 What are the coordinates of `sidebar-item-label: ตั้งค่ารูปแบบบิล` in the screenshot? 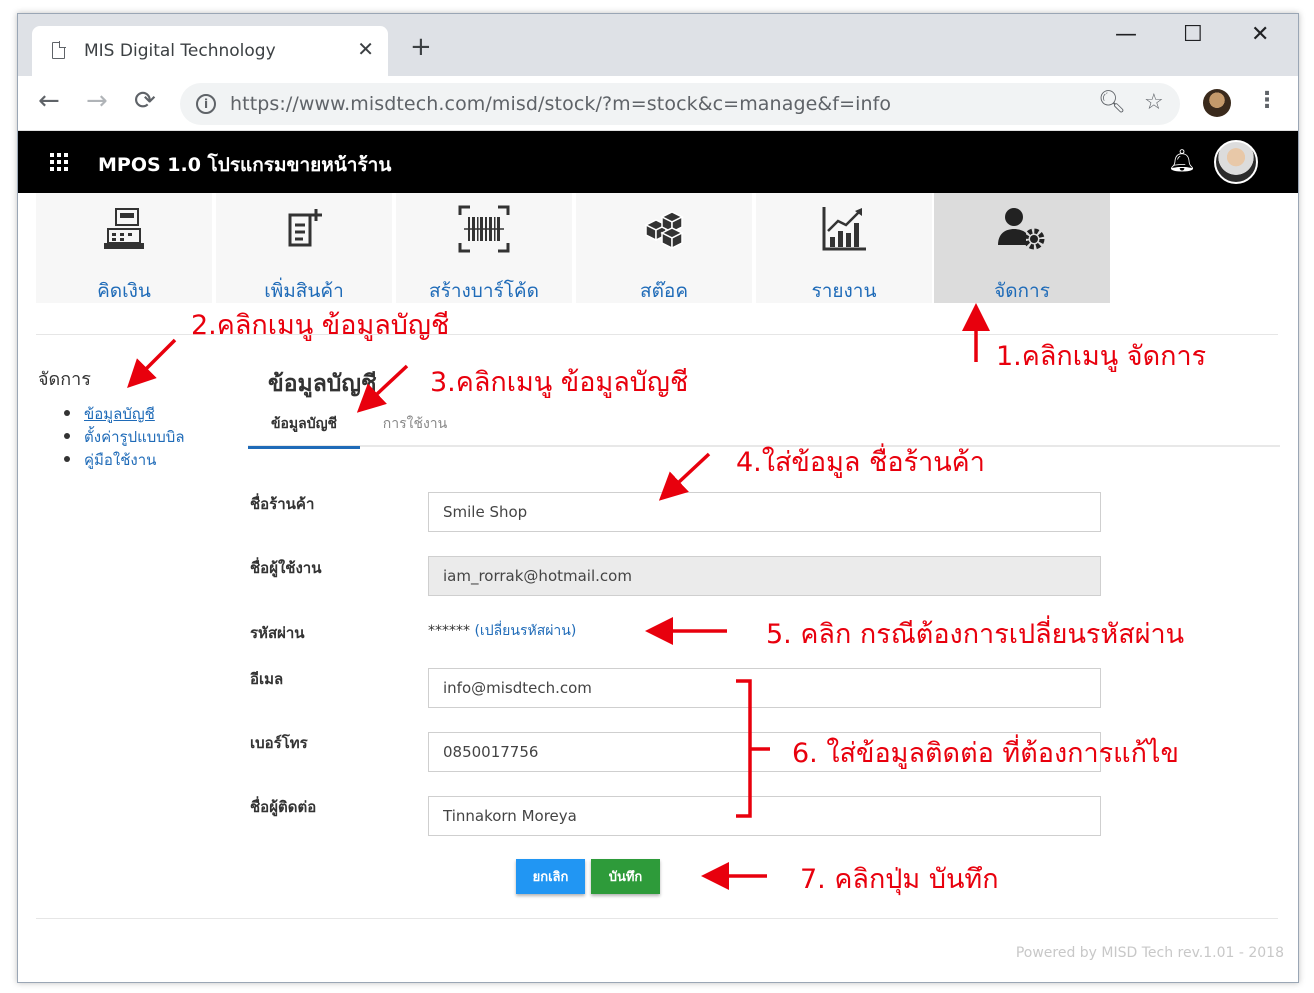 It's located at (134, 437).